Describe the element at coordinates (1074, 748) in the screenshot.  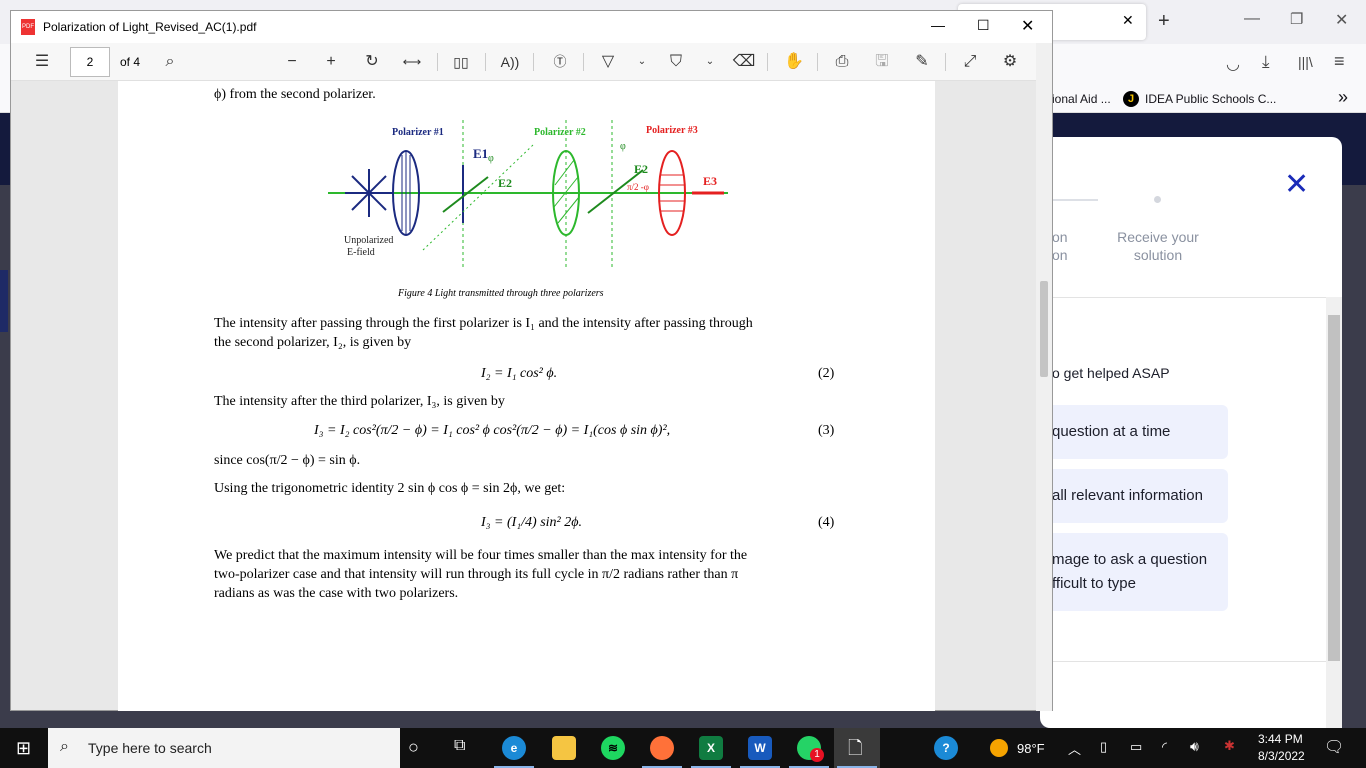
I see `chevron-up-icon: ︿` at that location.